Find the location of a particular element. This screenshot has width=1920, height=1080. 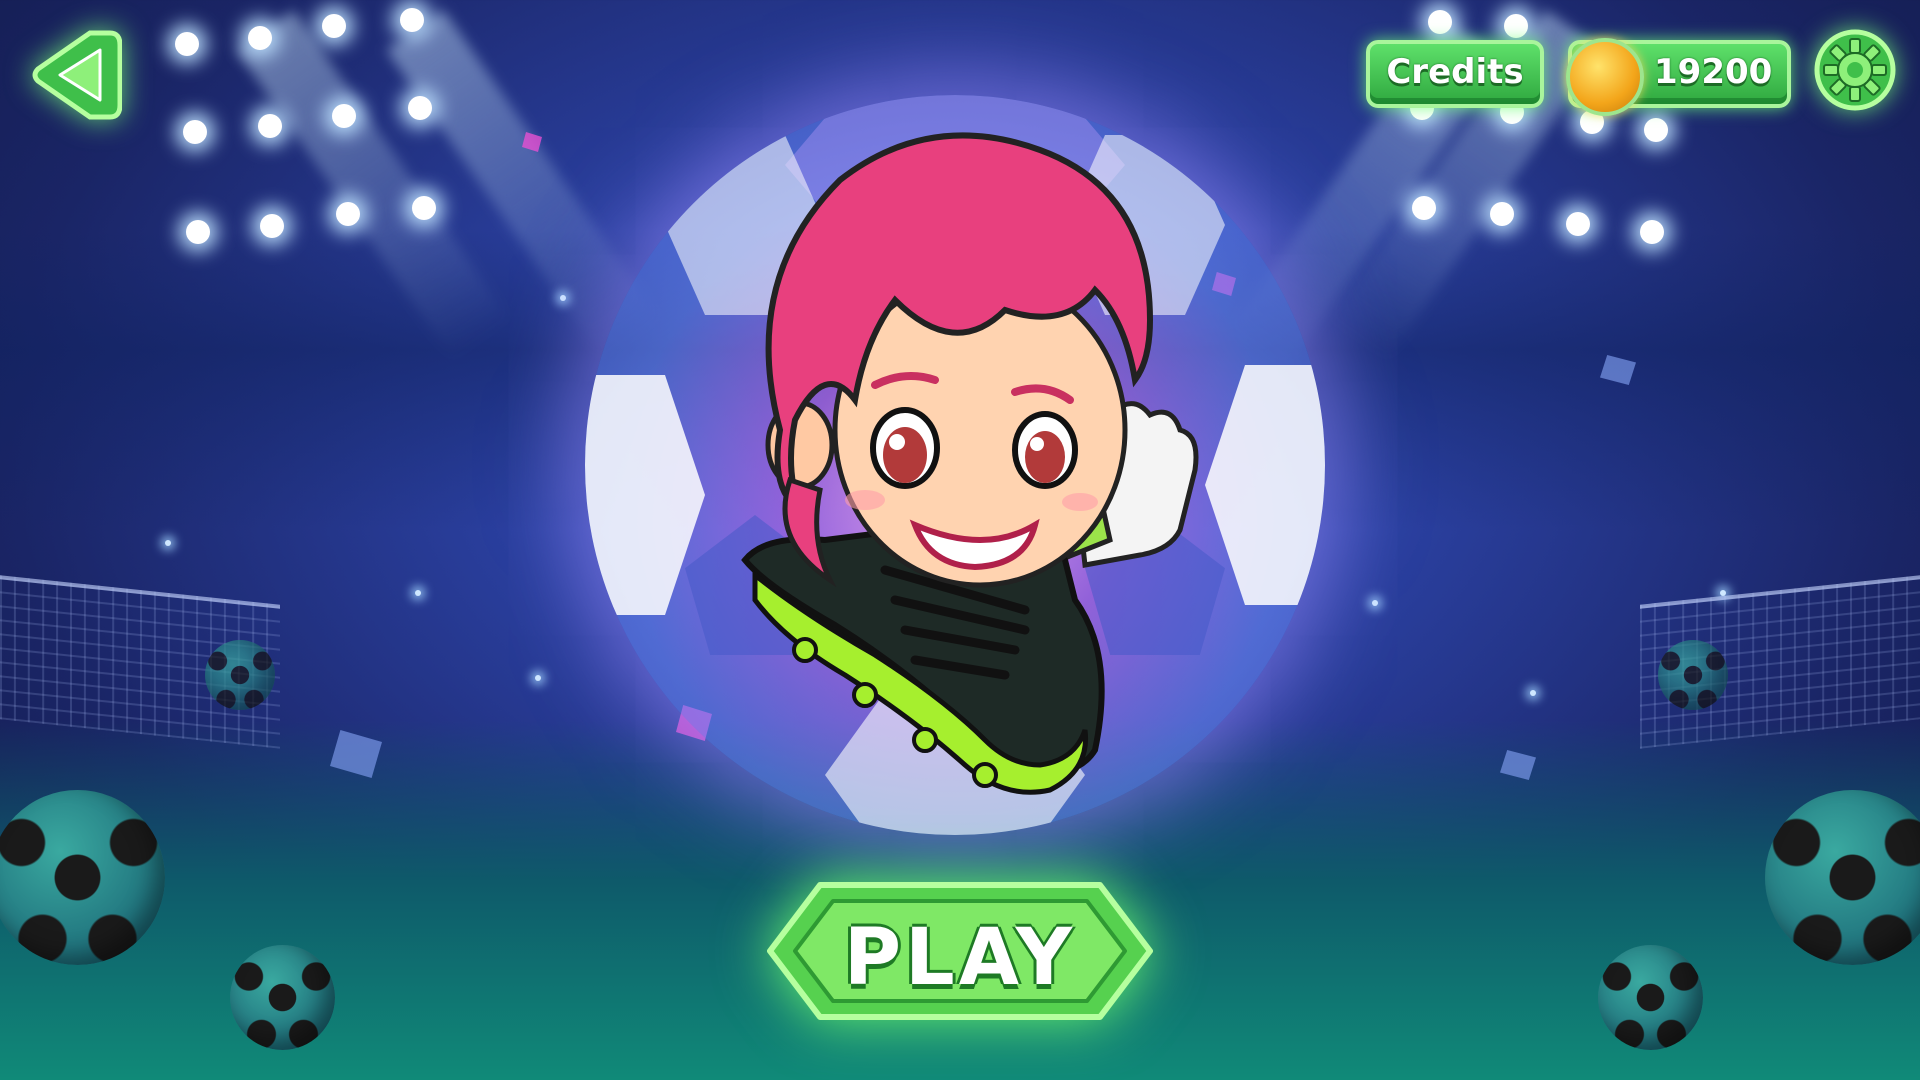

ball-panel is located at coordinates (645, 495).